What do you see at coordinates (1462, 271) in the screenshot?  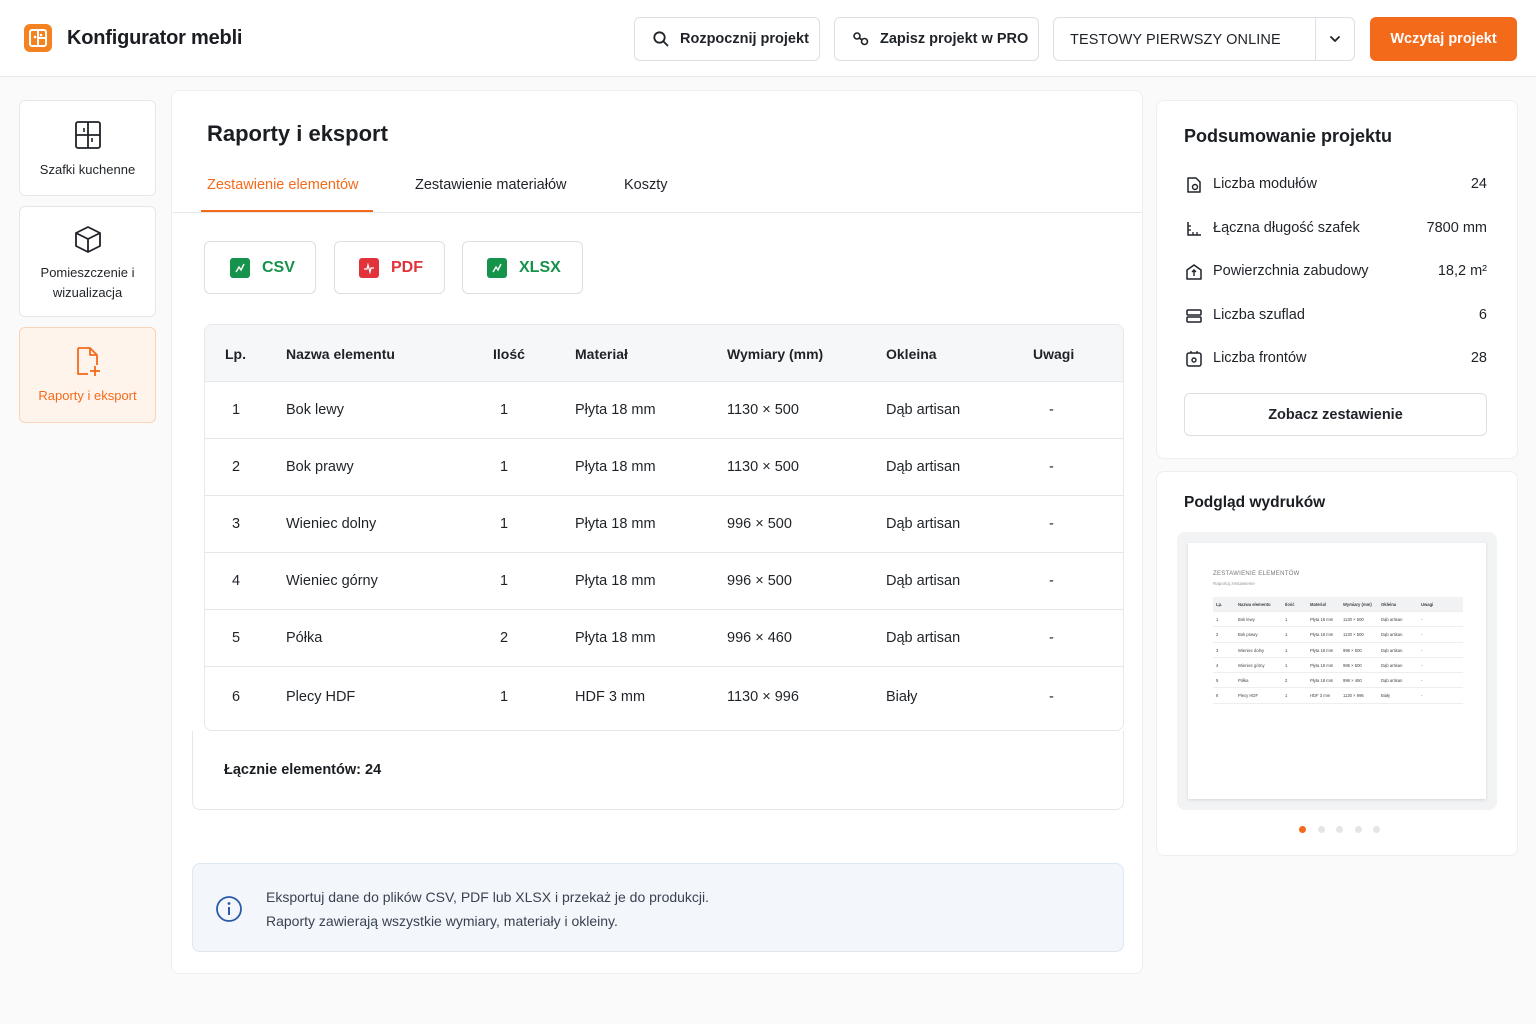 I see `summary-value: 18,2 m²` at bounding box center [1462, 271].